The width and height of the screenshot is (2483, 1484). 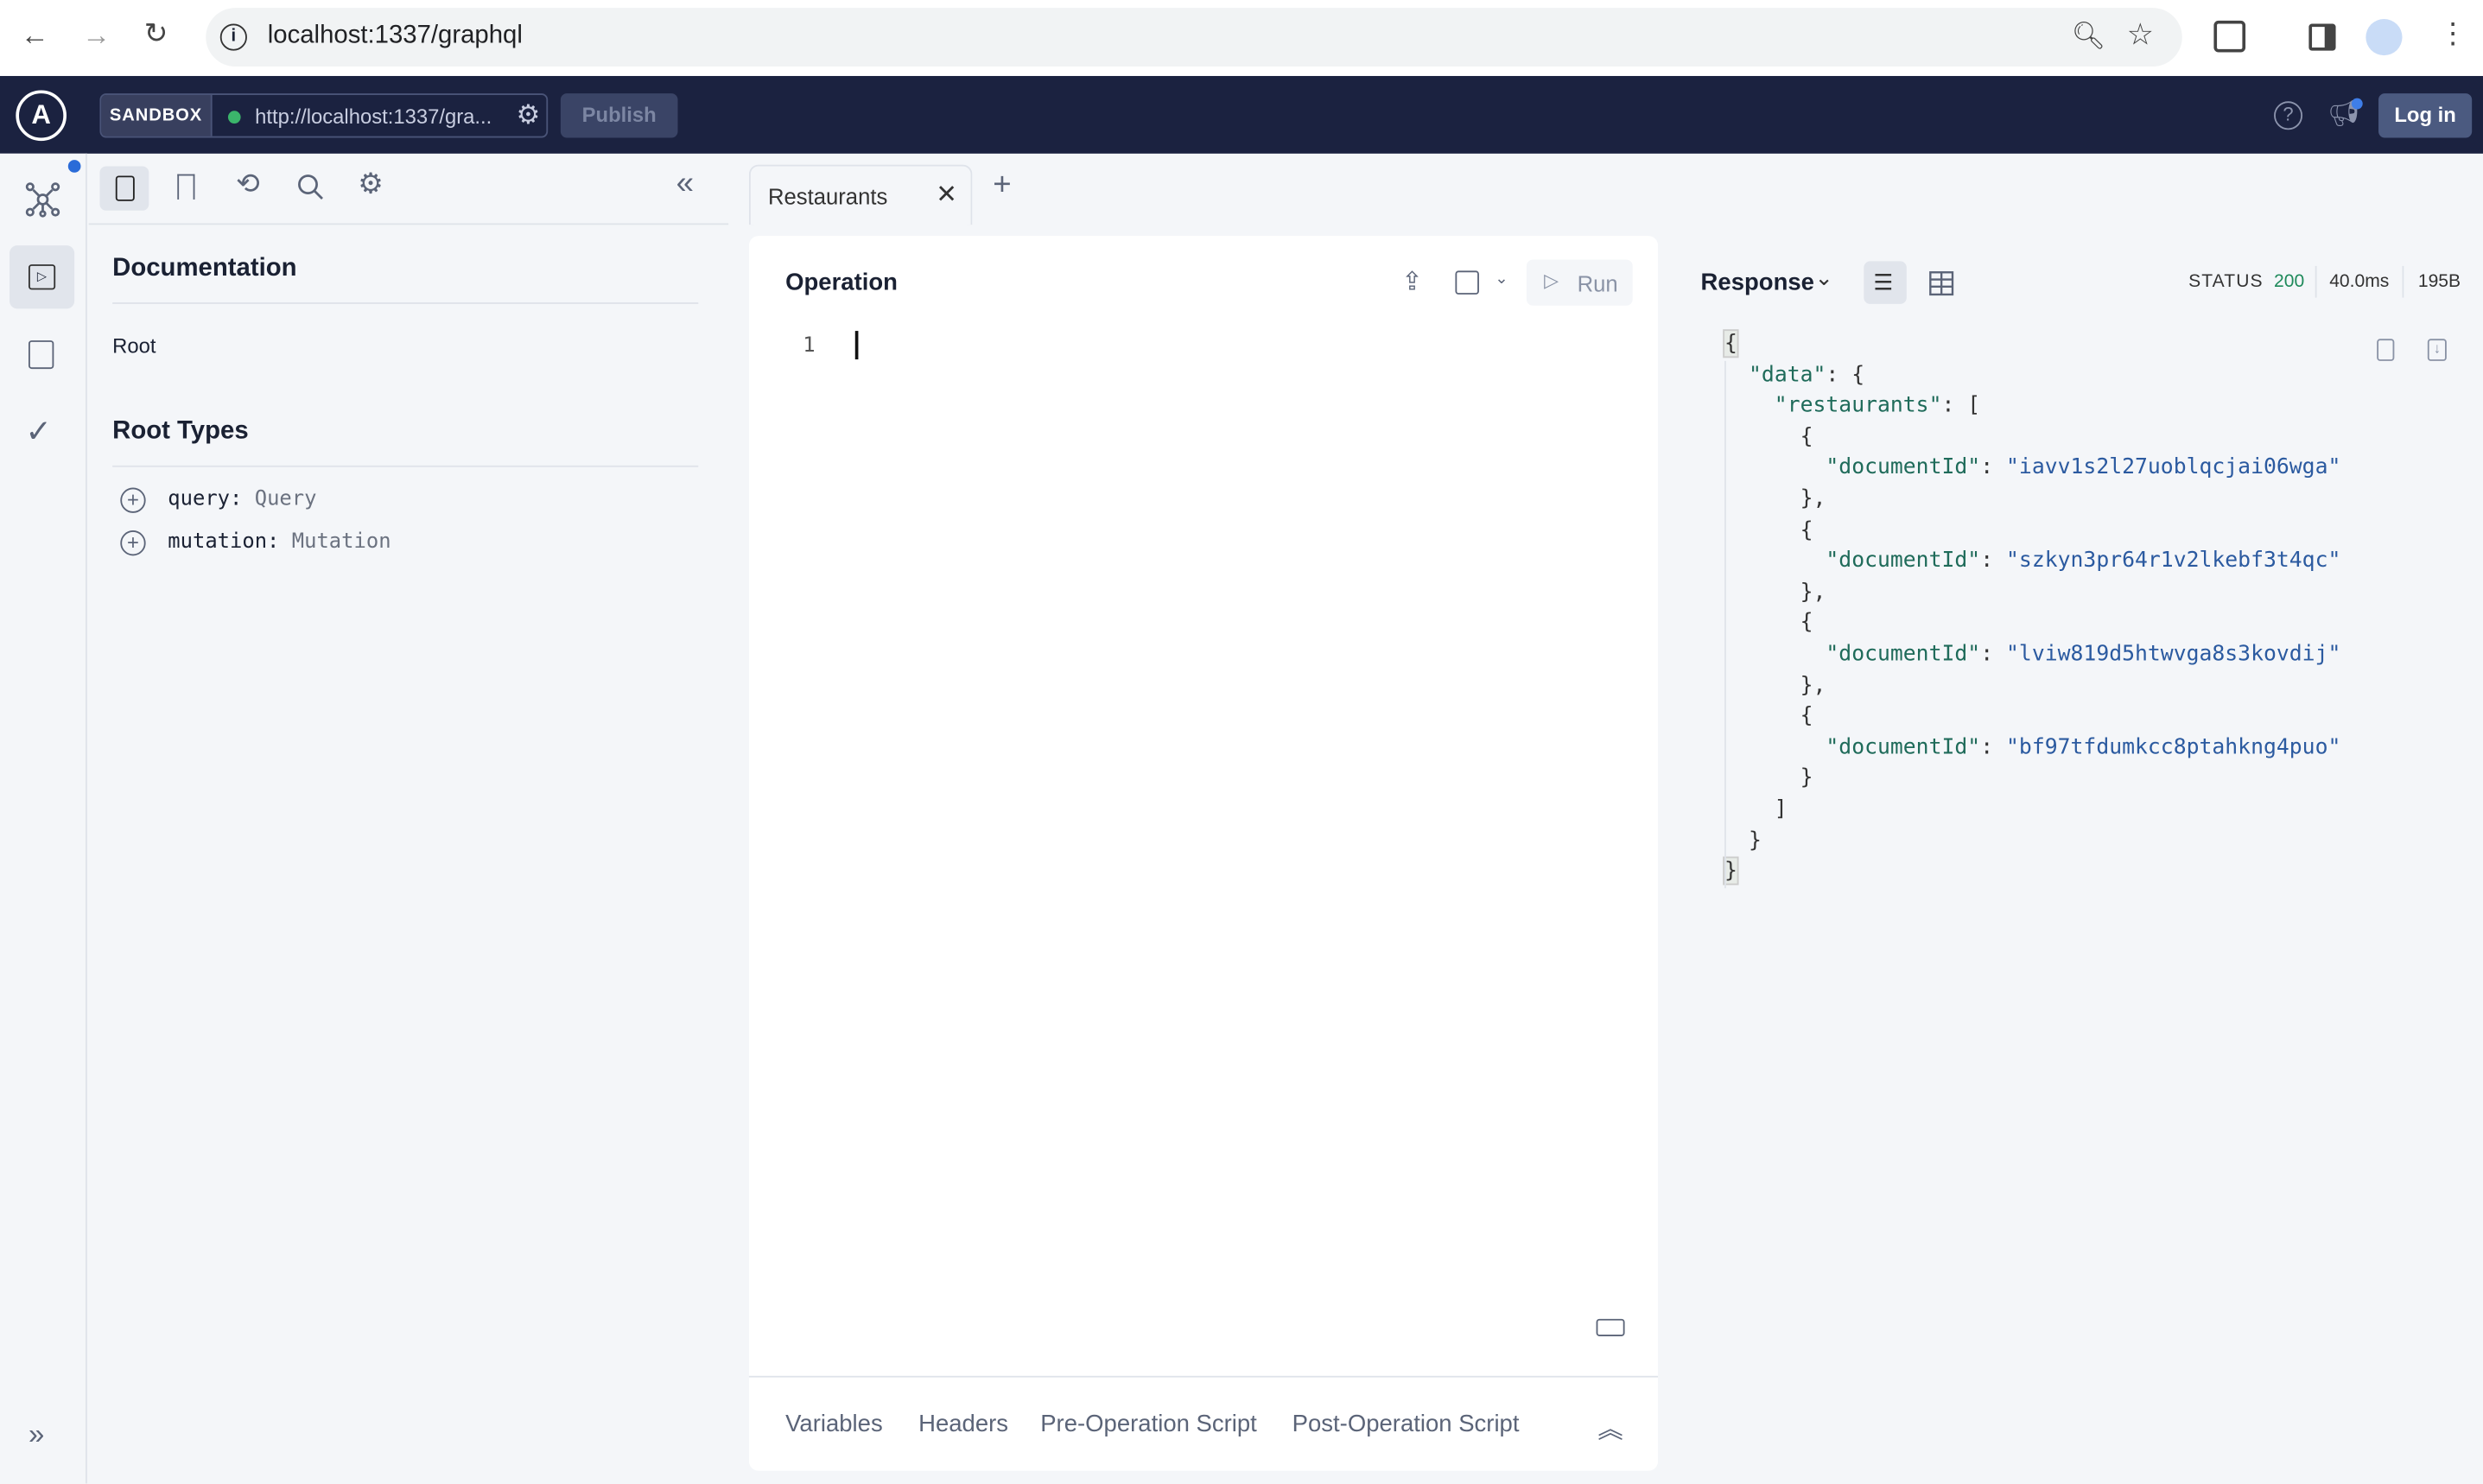 What do you see at coordinates (2173, 746) in the screenshot?
I see `document-id-value: bf97tfdumkcc8ptahkng4puo` at bounding box center [2173, 746].